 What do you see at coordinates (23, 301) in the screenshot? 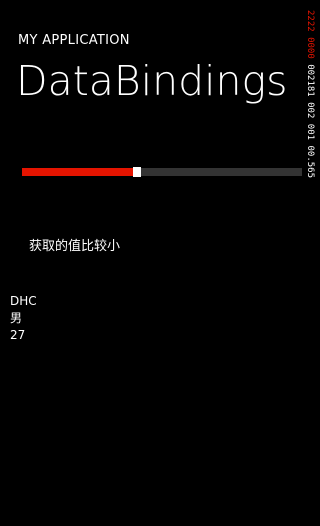
I see `person-name: DHC` at bounding box center [23, 301].